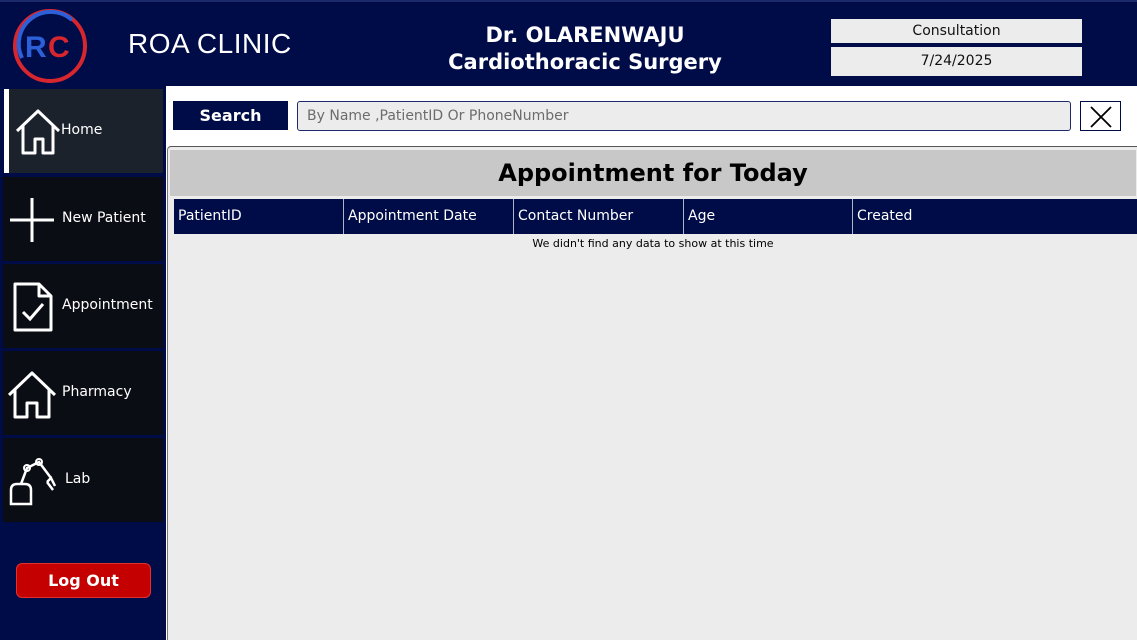  I want to click on panel-title: Appointment for Today, so click(653, 173).